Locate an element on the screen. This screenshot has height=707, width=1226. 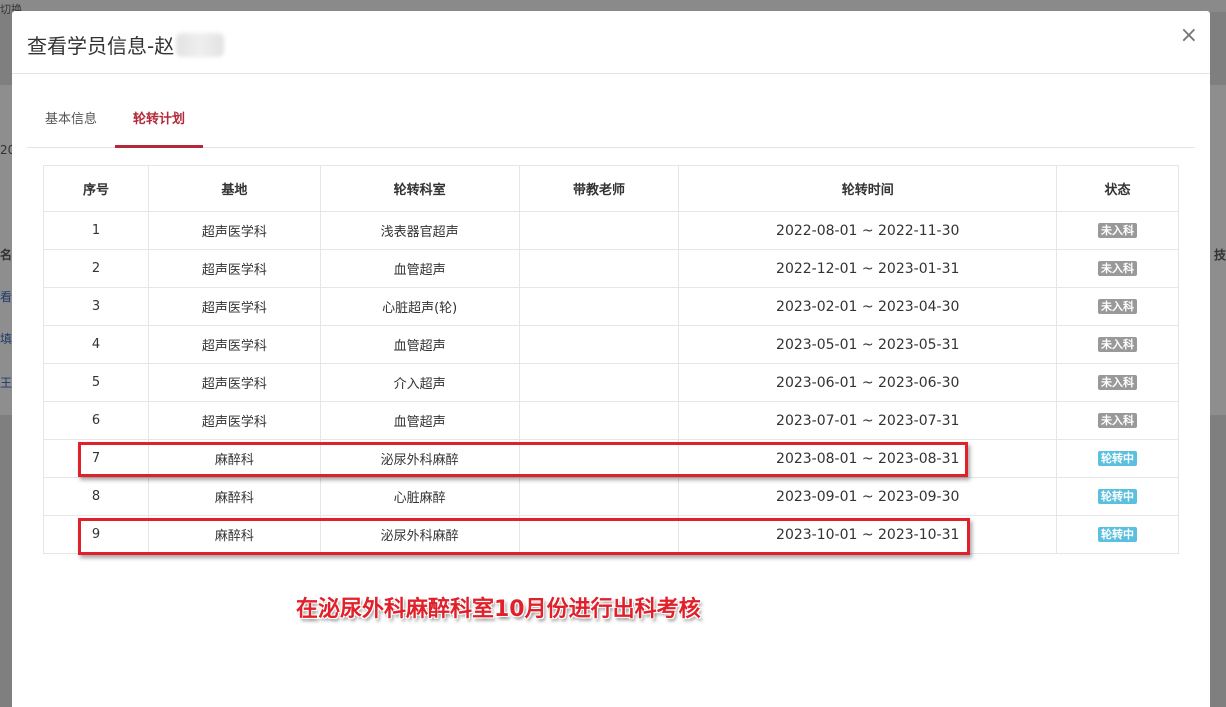
cell-base: 麻醉科 is located at coordinates (234, 496).